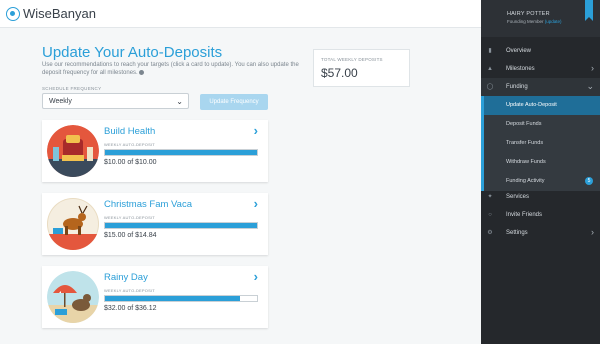  Describe the element at coordinates (59, 13) in the screenshot. I see `brand-name: WiseBanyan` at that location.